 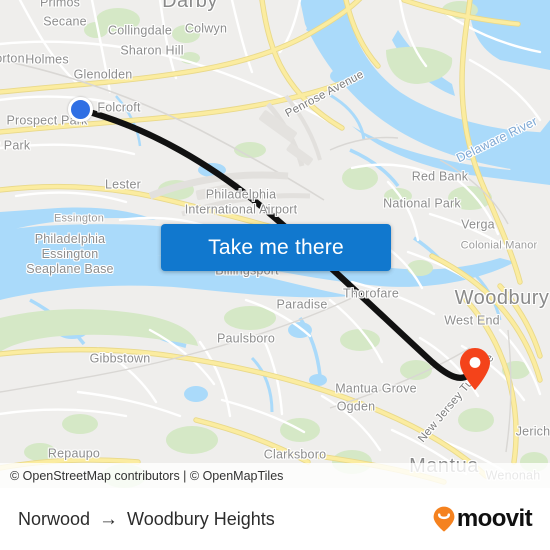 What do you see at coordinates (276, 247) in the screenshot?
I see `take-me-there-button: Take me there` at bounding box center [276, 247].